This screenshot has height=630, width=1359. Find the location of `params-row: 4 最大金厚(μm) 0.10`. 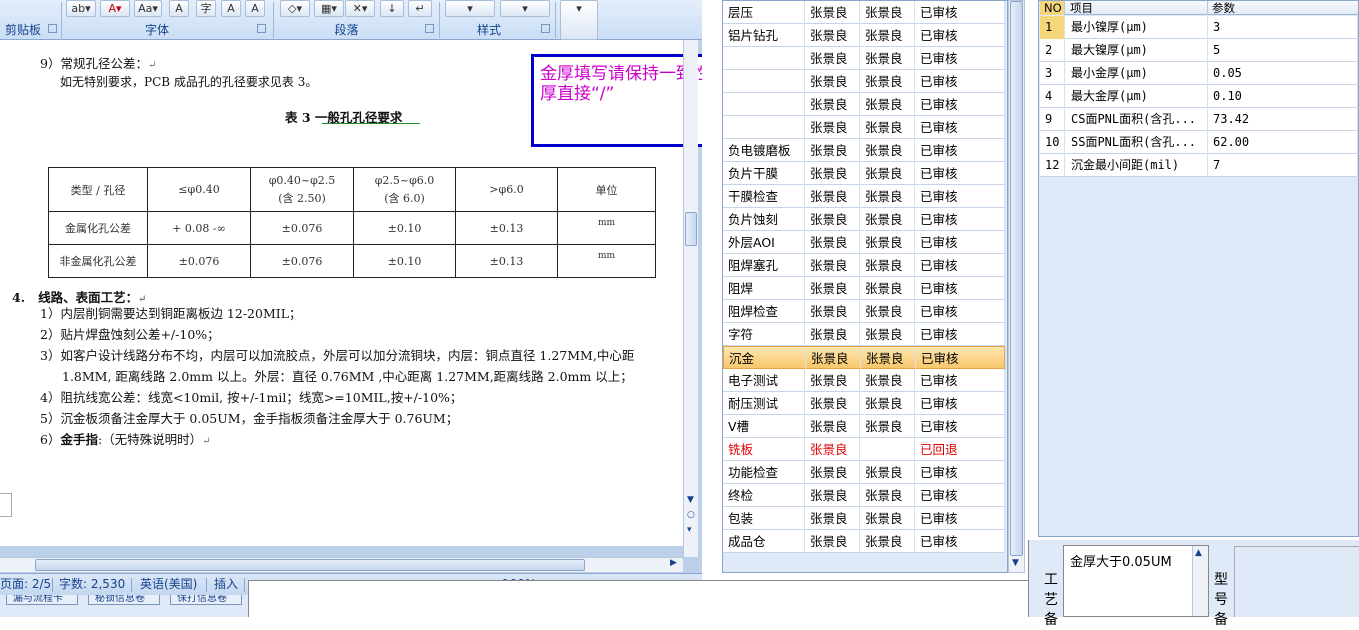

params-row: 4 最大金厚(μm) 0.10 is located at coordinates (1199, 96).